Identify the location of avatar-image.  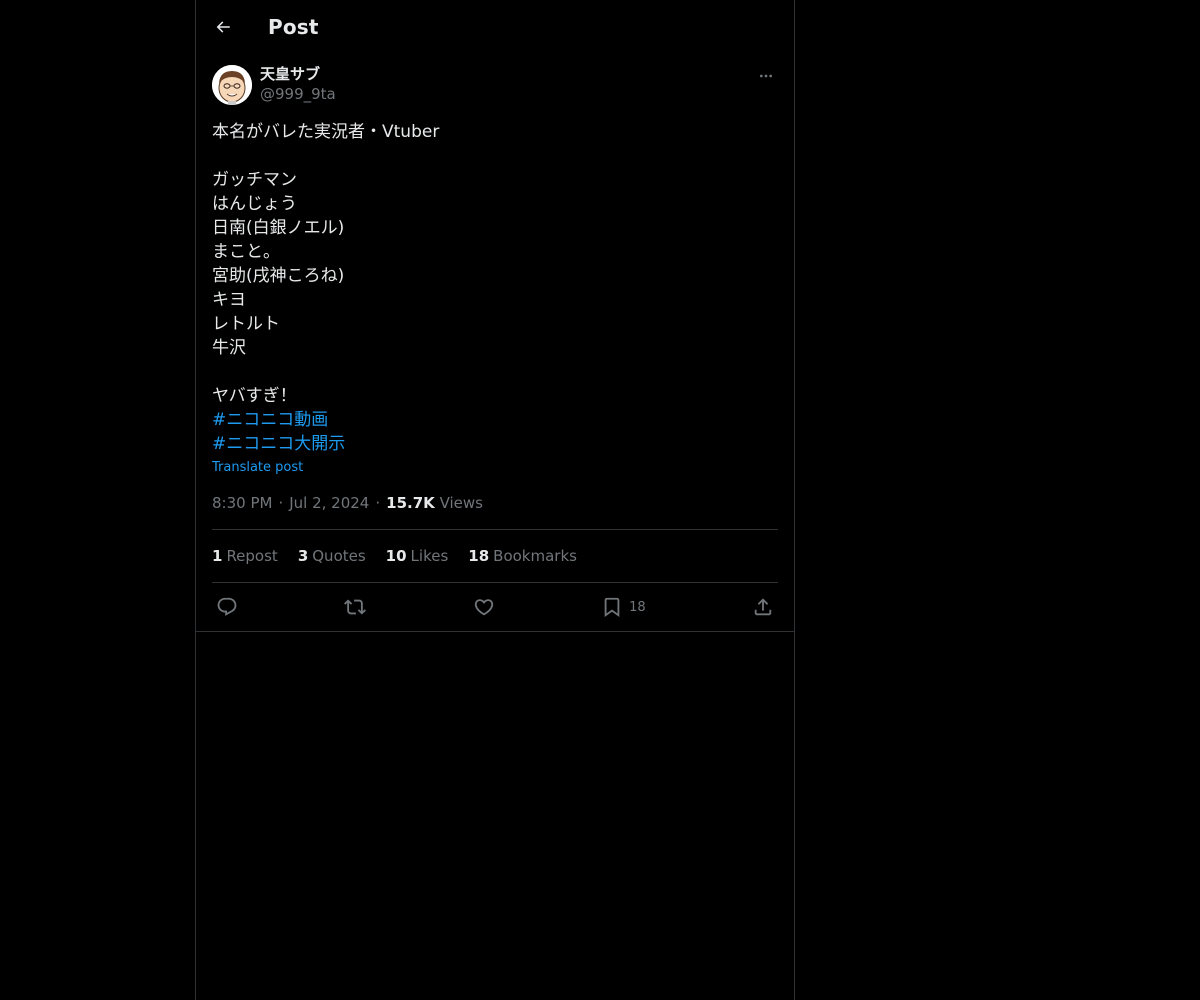
(232, 85).